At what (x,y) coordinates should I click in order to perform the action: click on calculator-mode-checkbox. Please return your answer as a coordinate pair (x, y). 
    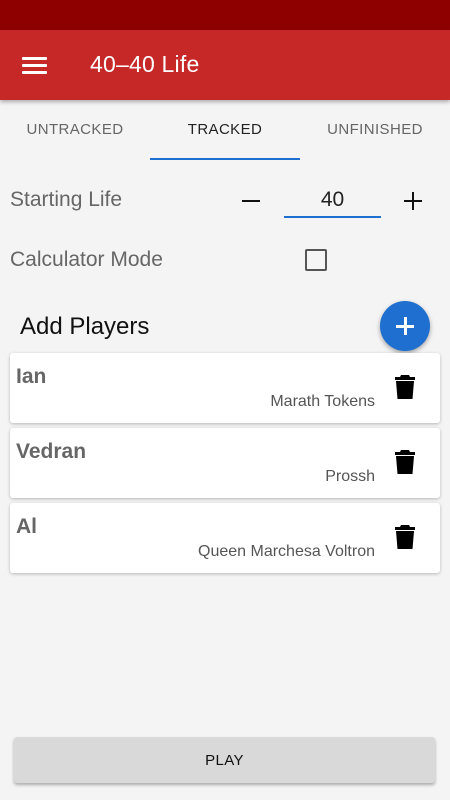
    Looking at the image, I should click on (316, 260).